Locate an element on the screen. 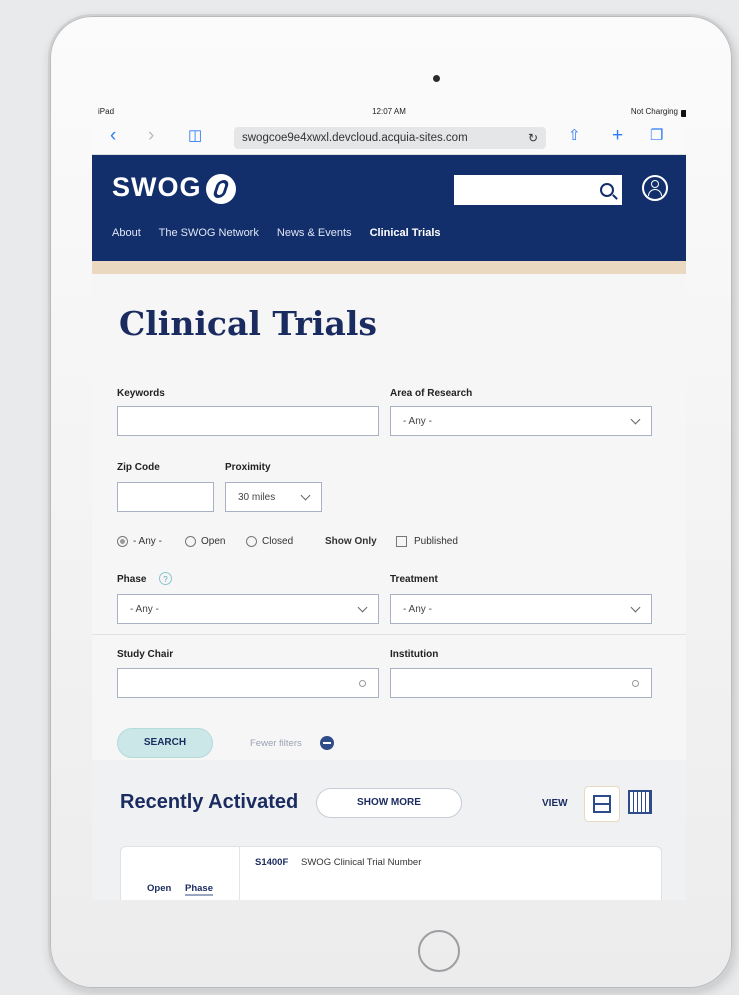 Image resolution: width=739 pixels, height=995 pixels. proximity-value: 30 miles is located at coordinates (257, 497).